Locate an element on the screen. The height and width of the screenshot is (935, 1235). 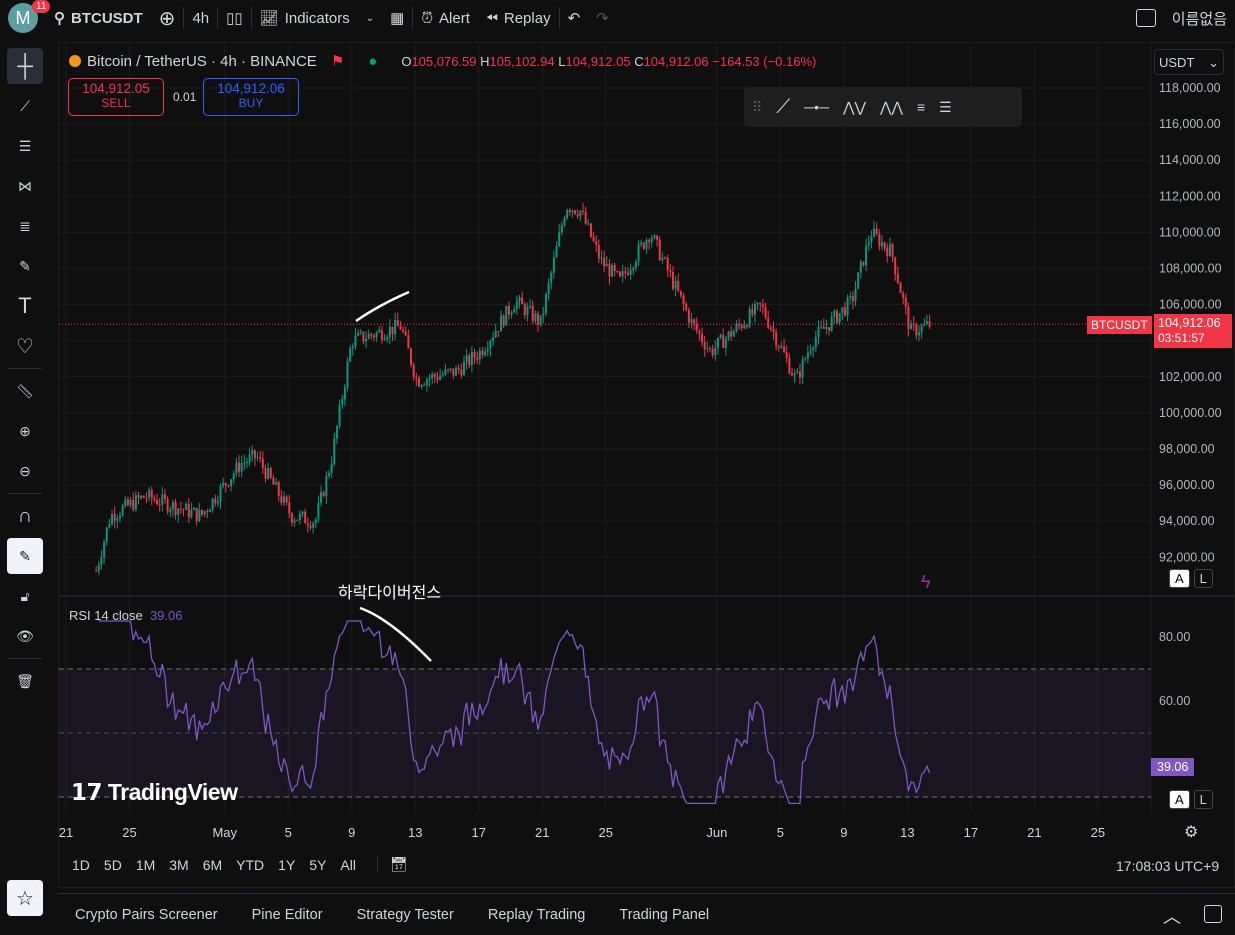
drawing-toolbar: ┼ ⟋ ☰ ⋈ ≣ ✎ T ♡ 📏︎ ⊕ ⊖ ∩ ✎ 🔓︎ 👁︎ 🗑︎ ☆ is located at coordinates (25, 489).